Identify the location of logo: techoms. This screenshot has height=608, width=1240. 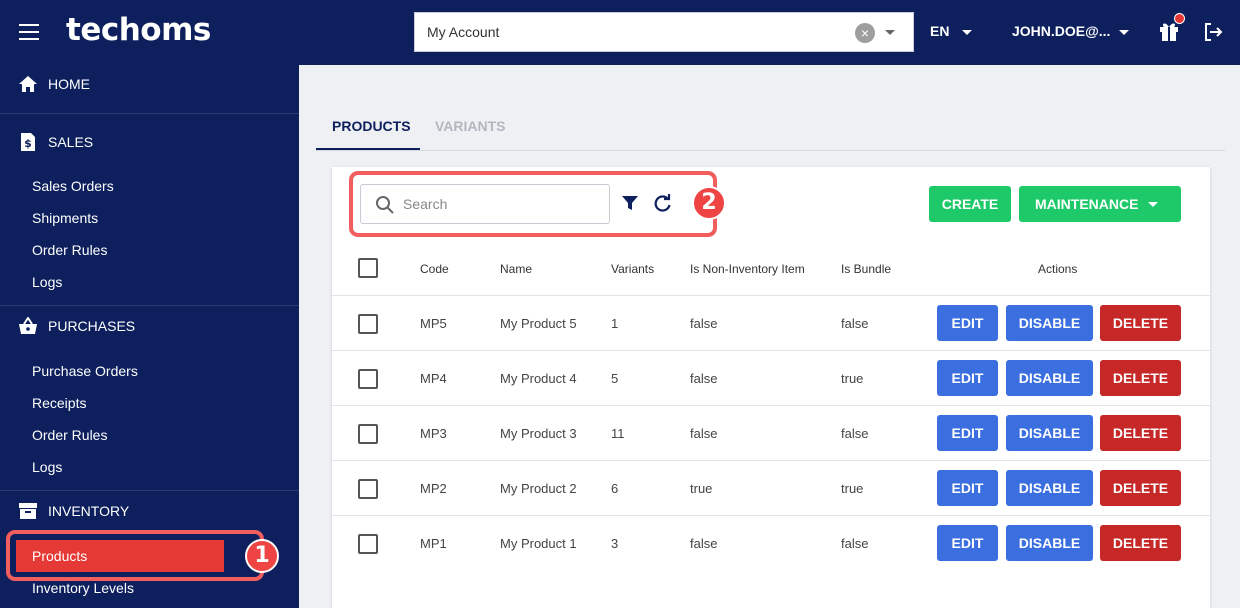
(138, 30).